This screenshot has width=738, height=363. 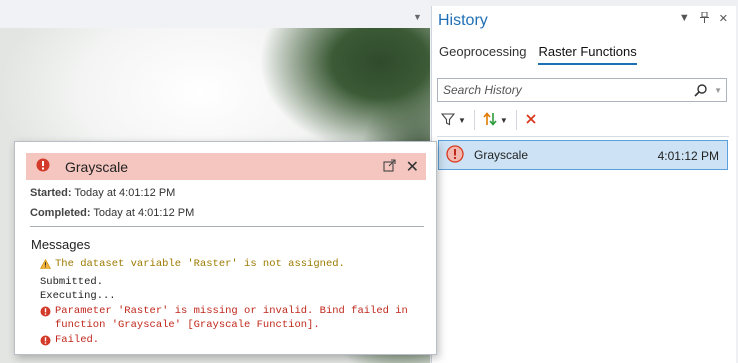 I want to click on search-options-icon: ▼, so click(x=718, y=90).